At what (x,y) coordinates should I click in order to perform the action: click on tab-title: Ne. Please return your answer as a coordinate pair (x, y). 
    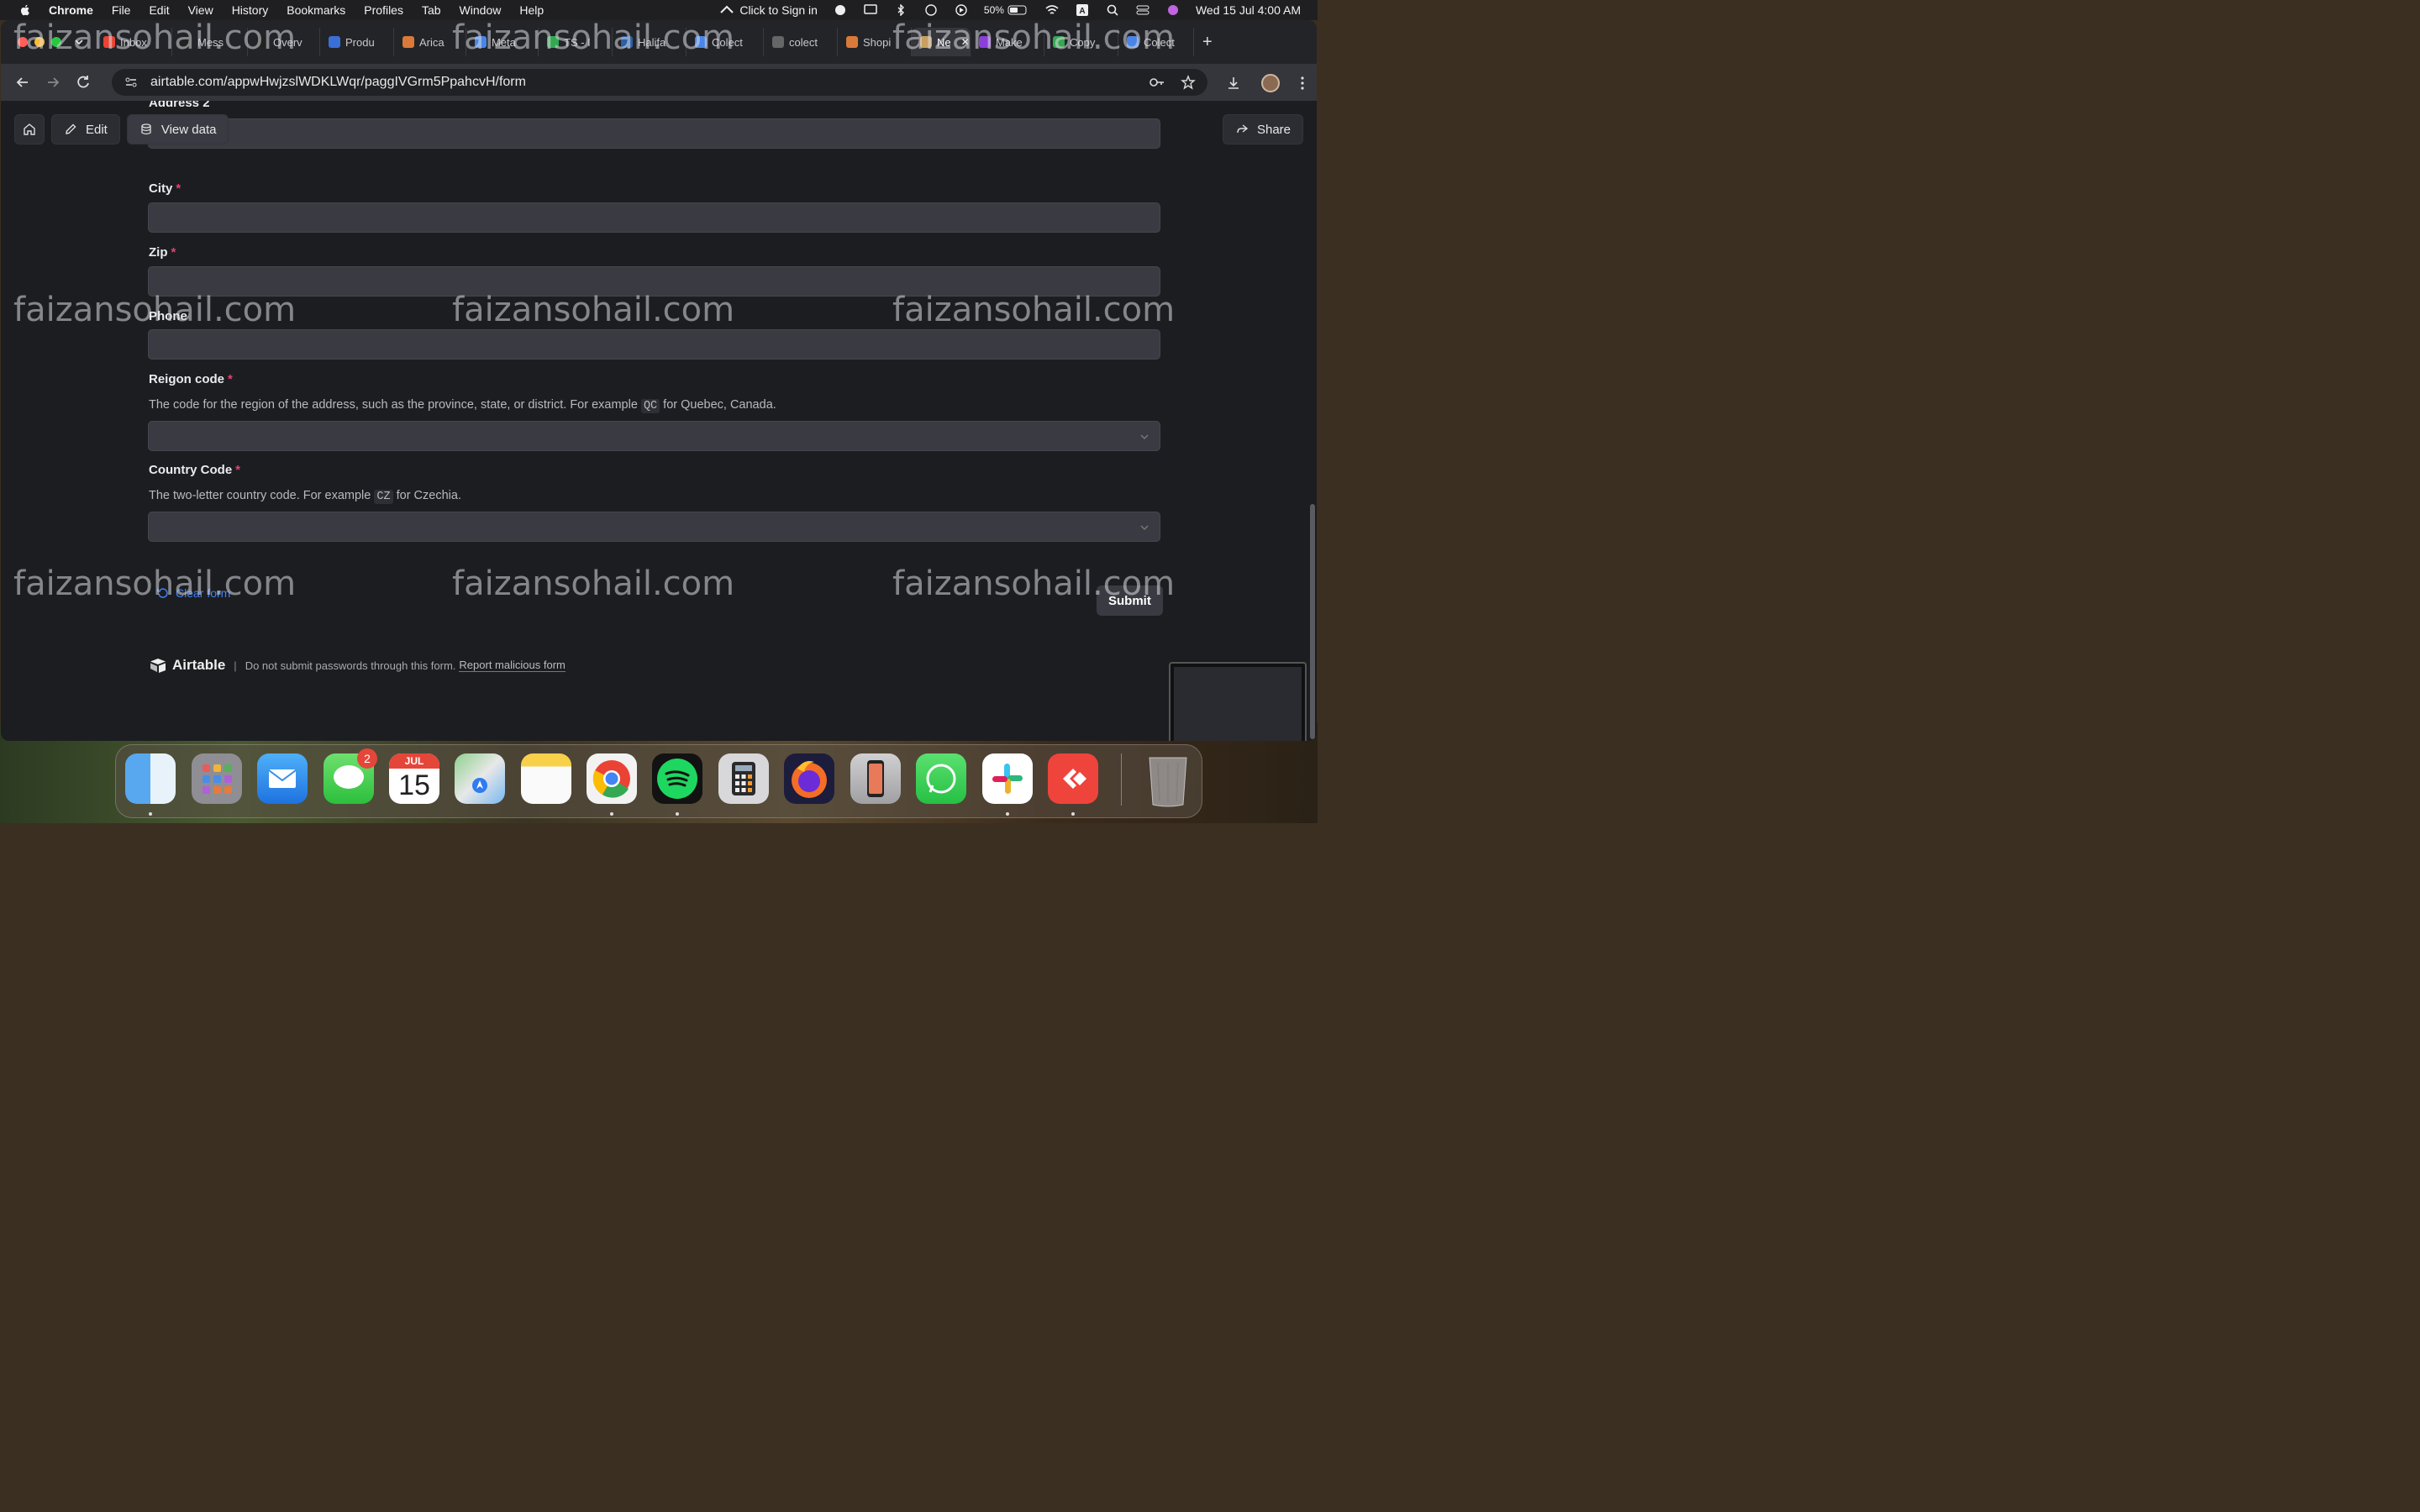
    Looking at the image, I should click on (944, 42).